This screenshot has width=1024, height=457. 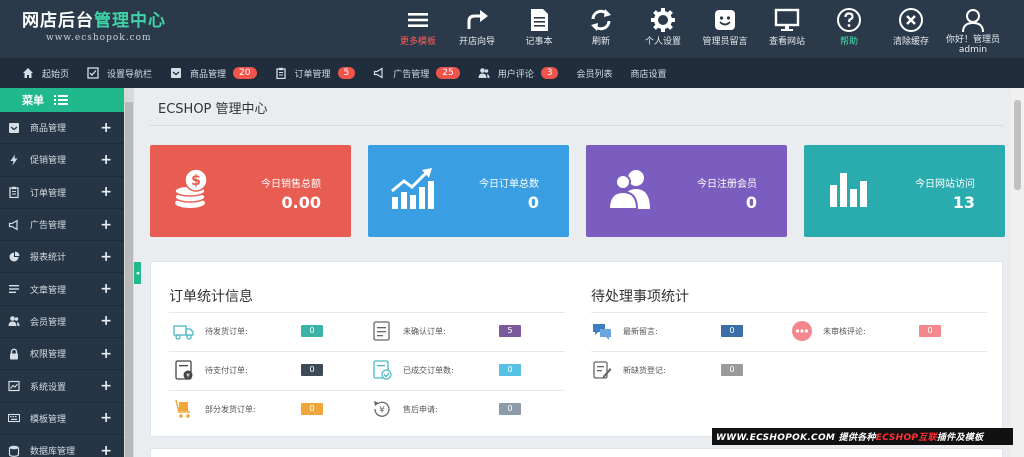 What do you see at coordinates (14, 289) in the screenshot?
I see `list-icon` at bounding box center [14, 289].